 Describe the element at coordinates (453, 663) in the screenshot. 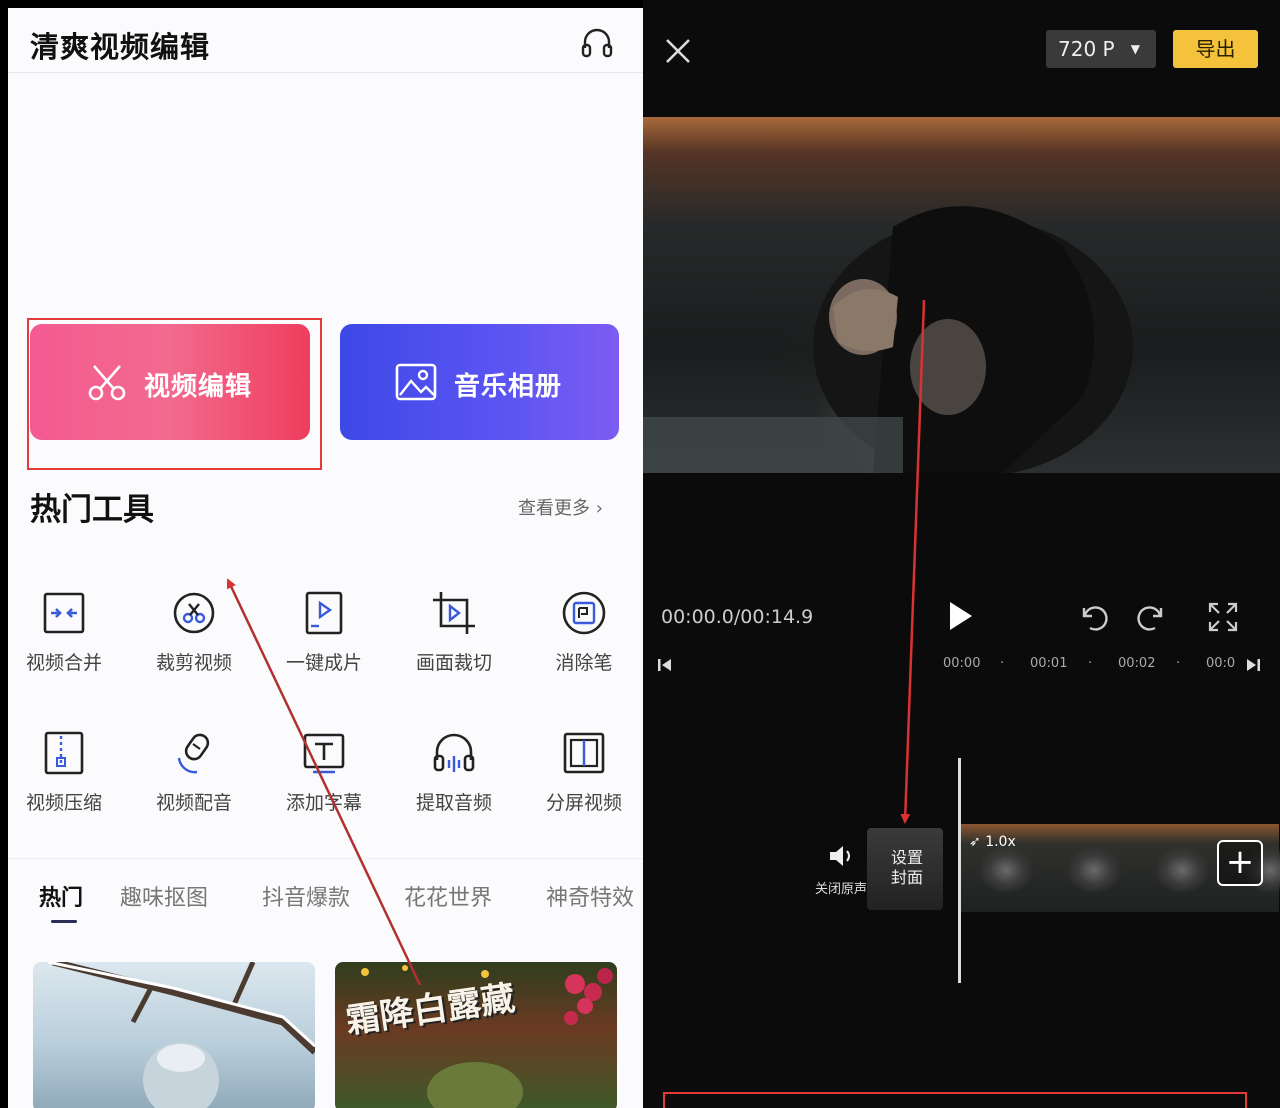

I see `tool-label: 画面裁切` at that location.